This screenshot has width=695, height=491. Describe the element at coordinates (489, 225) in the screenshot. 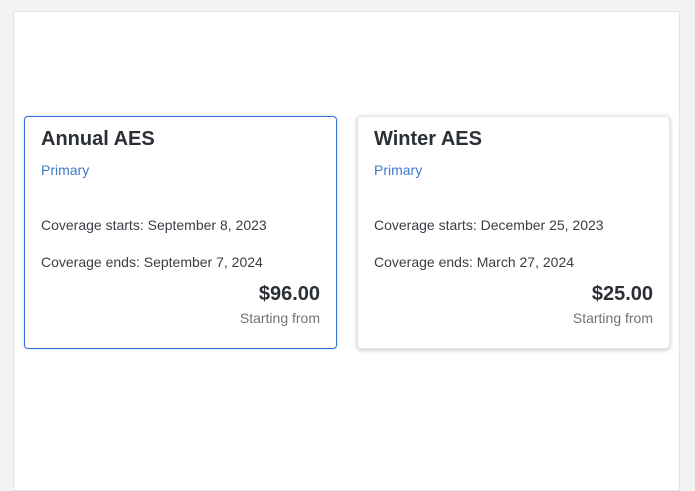

I see `coverage-starts: Coverage starts: December 25, 2023` at that location.